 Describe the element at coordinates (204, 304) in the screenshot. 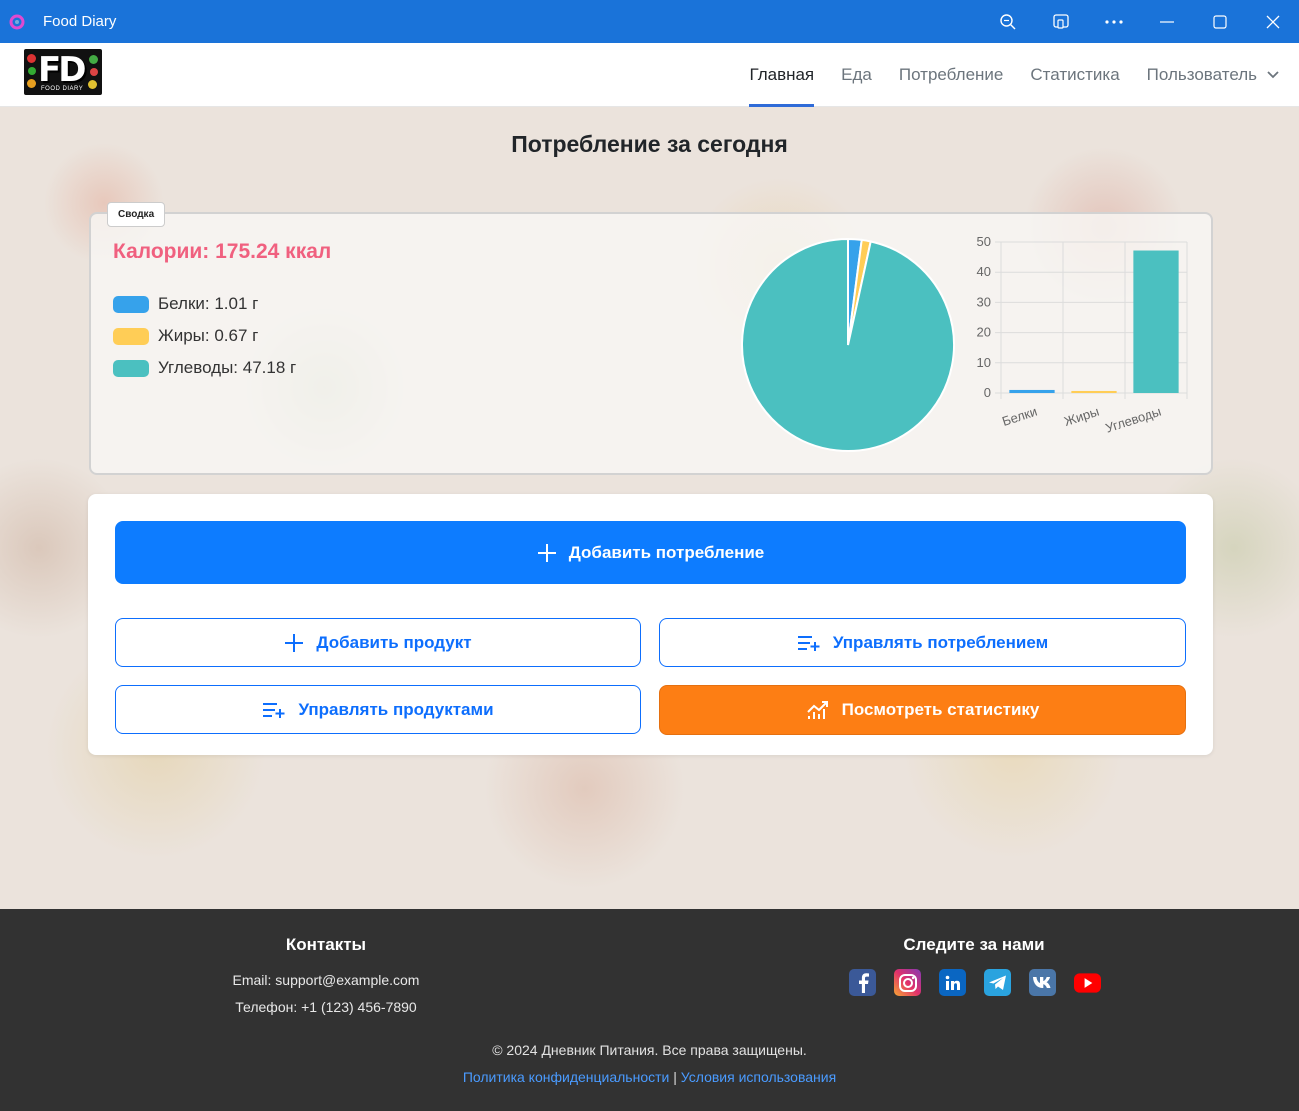

I see `legend-item-protein: Белки: 1.01 г` at that location.